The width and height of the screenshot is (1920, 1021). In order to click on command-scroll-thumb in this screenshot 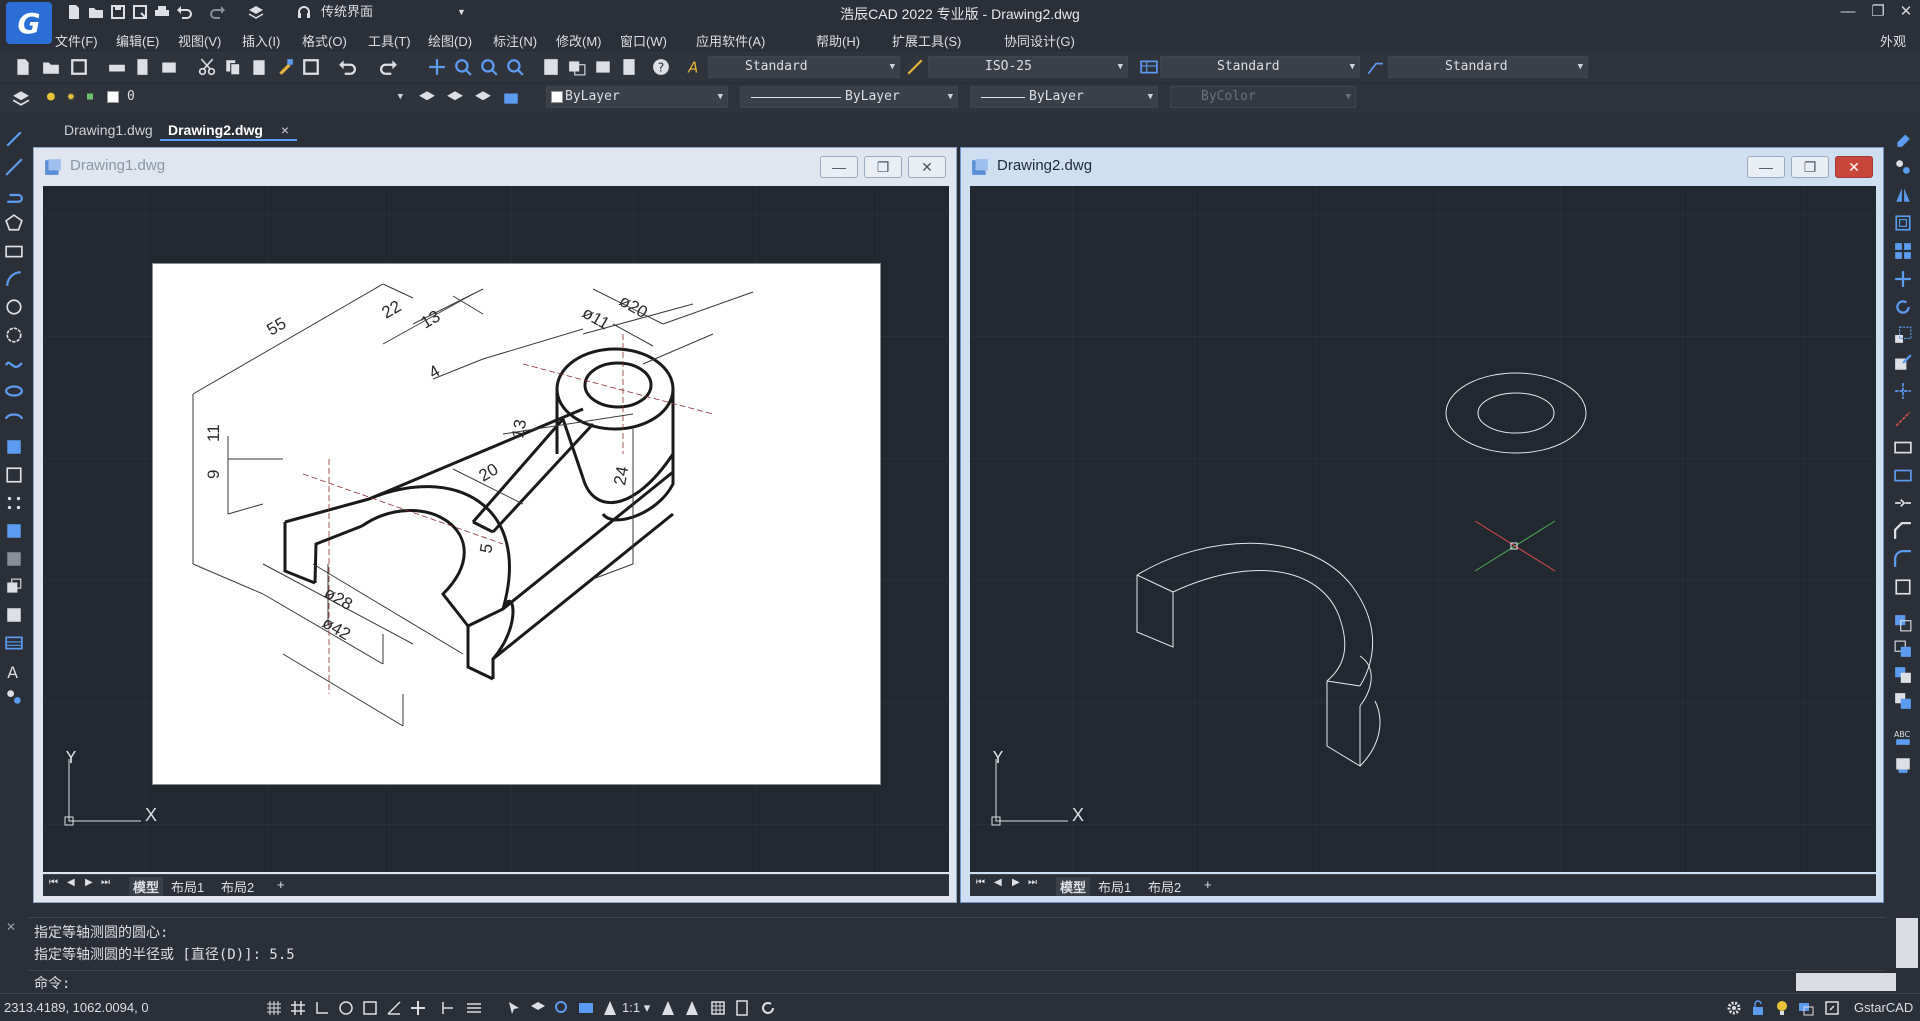, I will do `click(1846, 982)`.